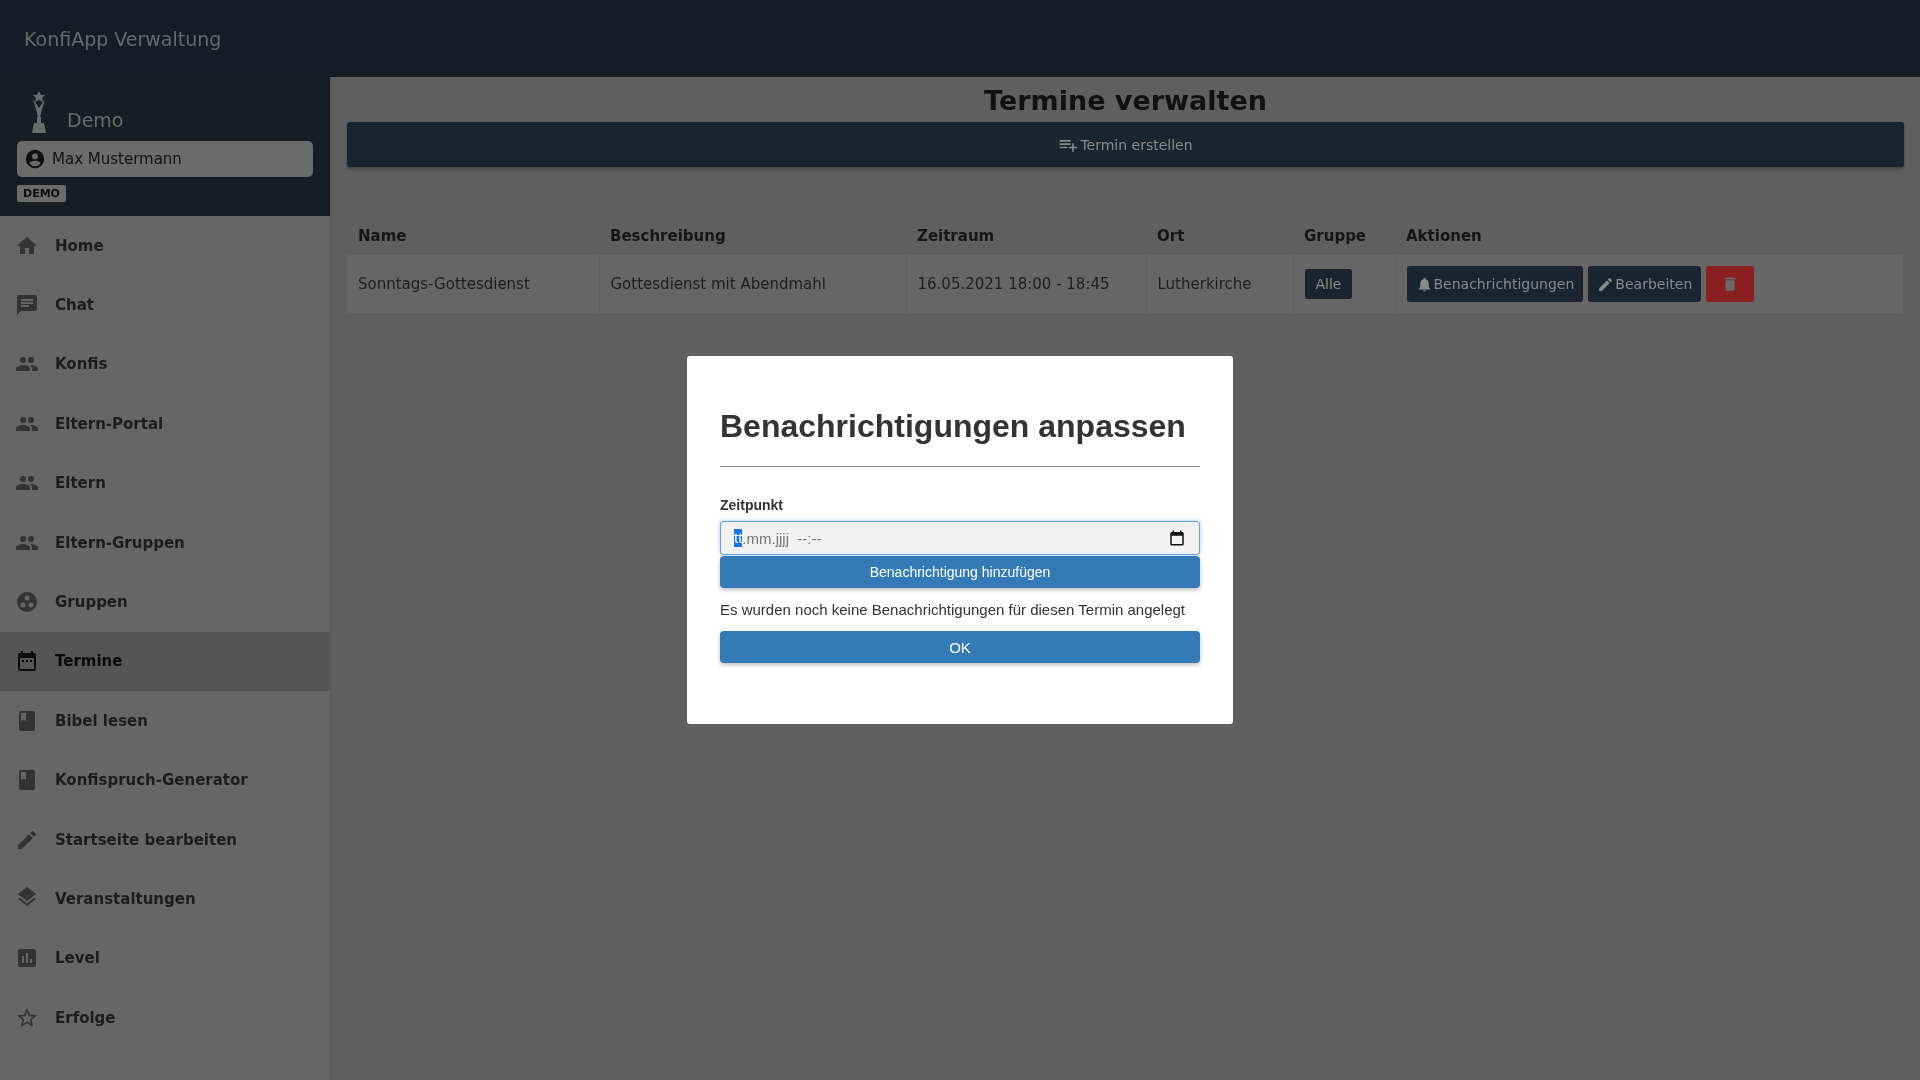 The height and width of the screenshot is (1080, 1920). Describe the element at coordinates (95, 121) in the screenshot. I see `organization-name: Demo` at that location.